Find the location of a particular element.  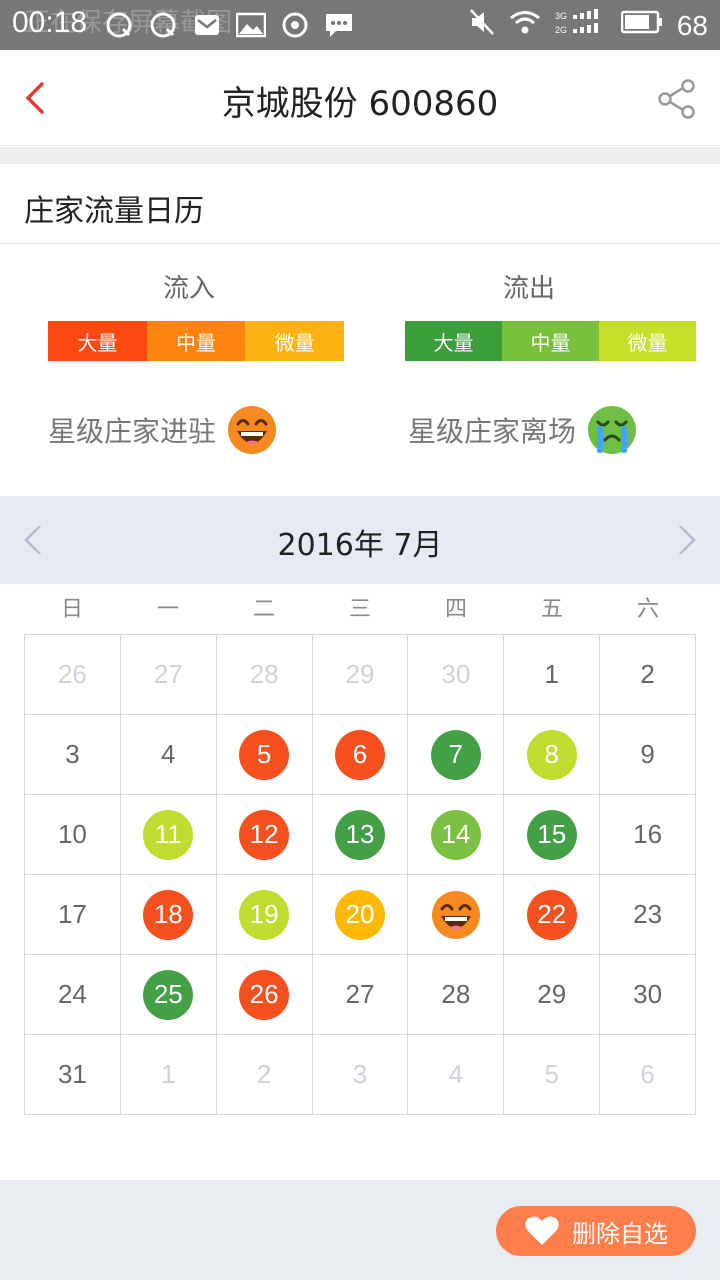

calendar-day is located at coordinates (456, 915).